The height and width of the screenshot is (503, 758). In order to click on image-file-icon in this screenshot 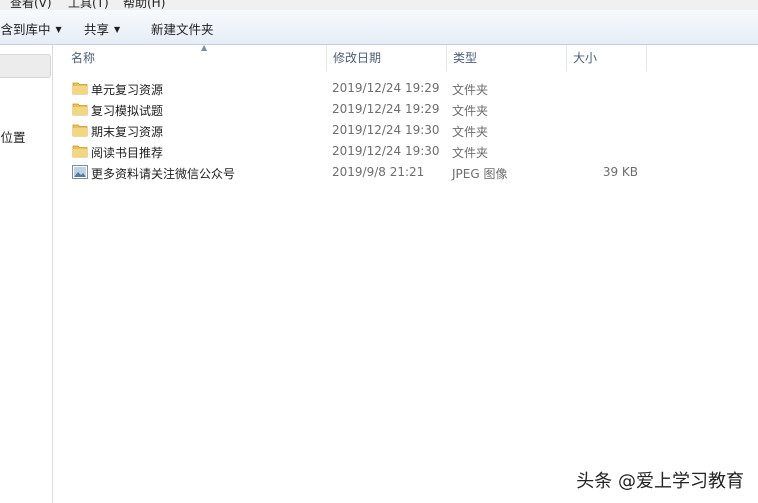, I will do `click(80, 172)`.